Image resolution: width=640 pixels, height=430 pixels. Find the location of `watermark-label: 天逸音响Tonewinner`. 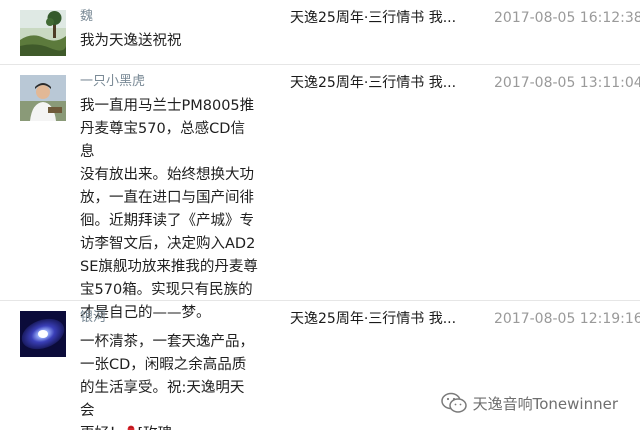

watermark-label: 天逸音响Tonewinner is located at coordinates (545, 403).